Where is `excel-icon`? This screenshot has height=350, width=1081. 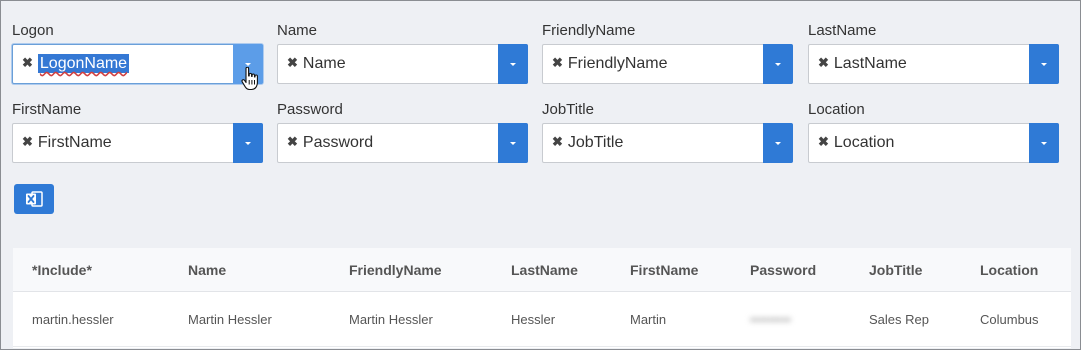
excel-icon is located at coordinates (34, 199).